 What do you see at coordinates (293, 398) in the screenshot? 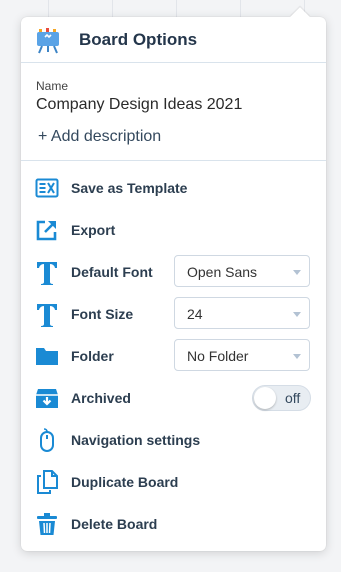
I see `archived-toggle-state: off` at bounding box center [293, 398].